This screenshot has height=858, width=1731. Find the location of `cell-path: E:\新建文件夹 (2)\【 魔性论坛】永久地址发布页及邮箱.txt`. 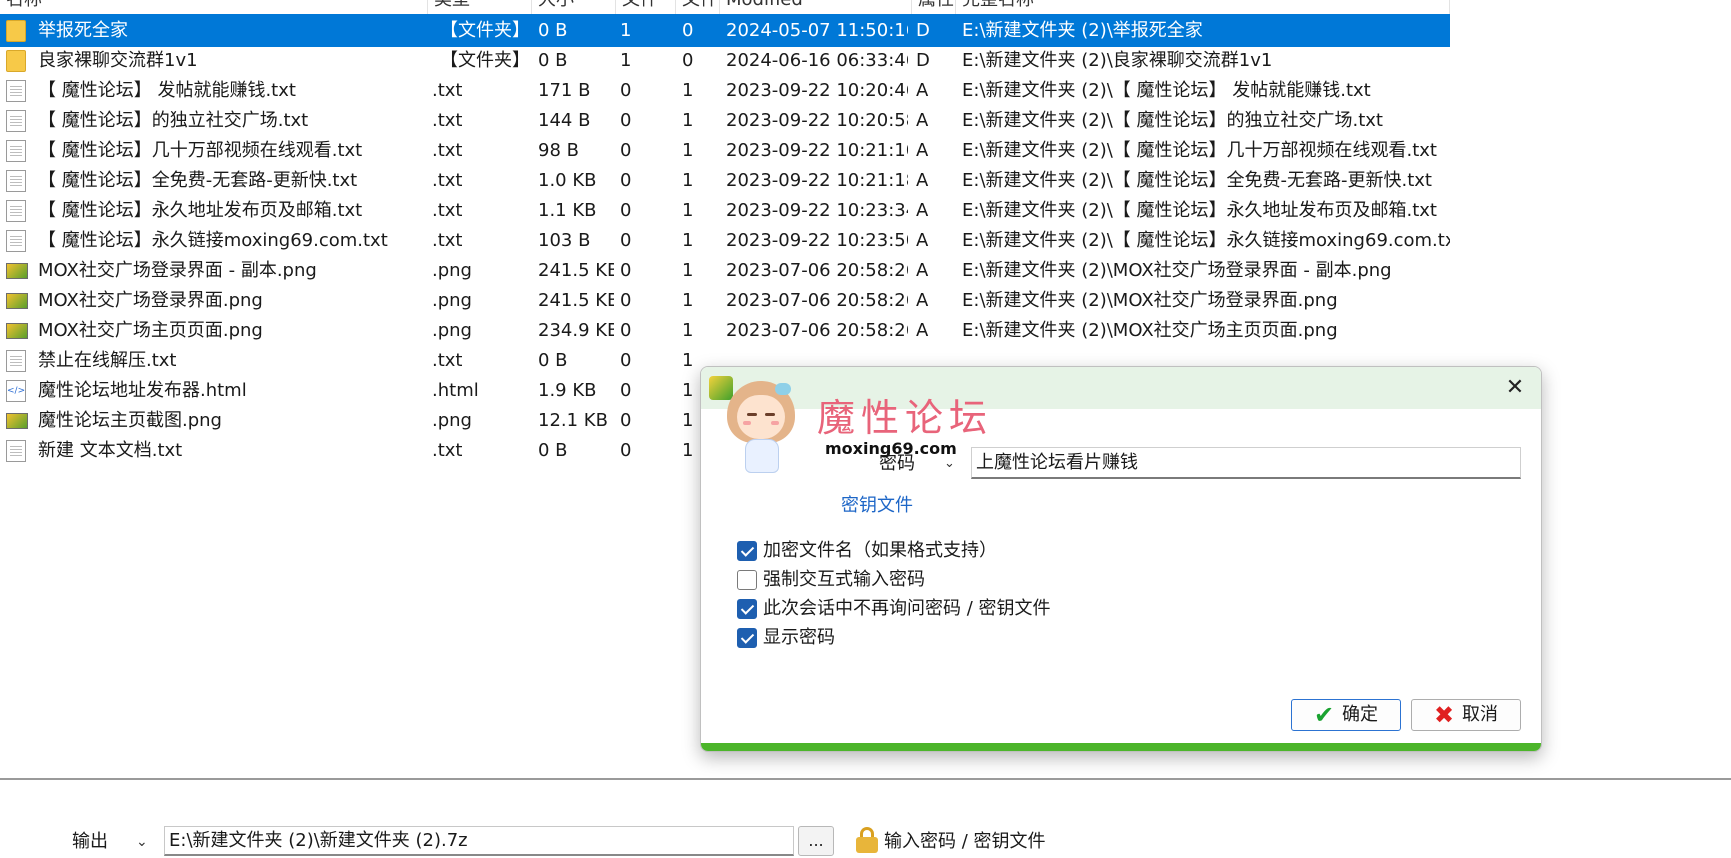

cell-path: E:\新建文件夹 (2)\【 魔性论坛】永久地址发布页及邮箱.txt is located at coordinates (1199, 210).